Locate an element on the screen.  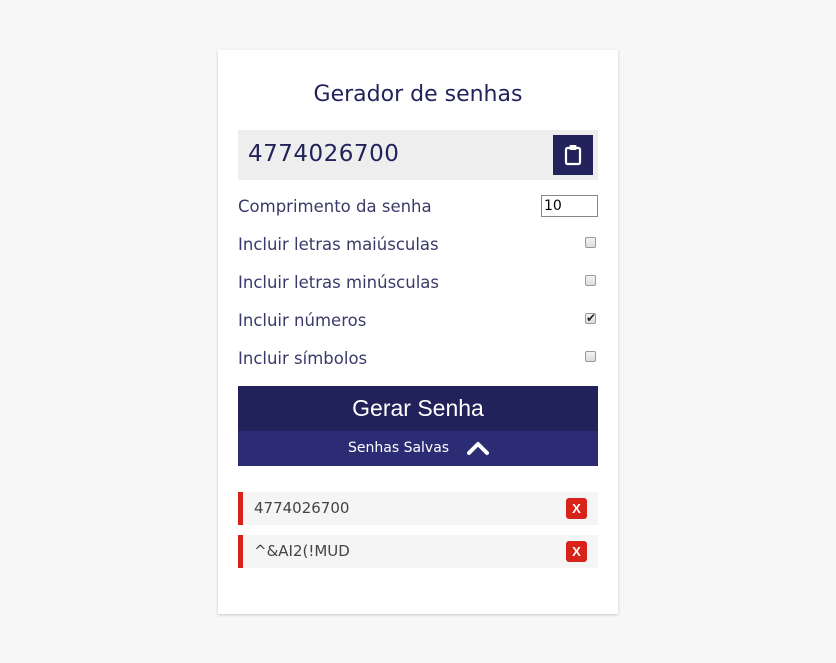
length-row: Comprimento da senha is located at coordinates (418, 207).